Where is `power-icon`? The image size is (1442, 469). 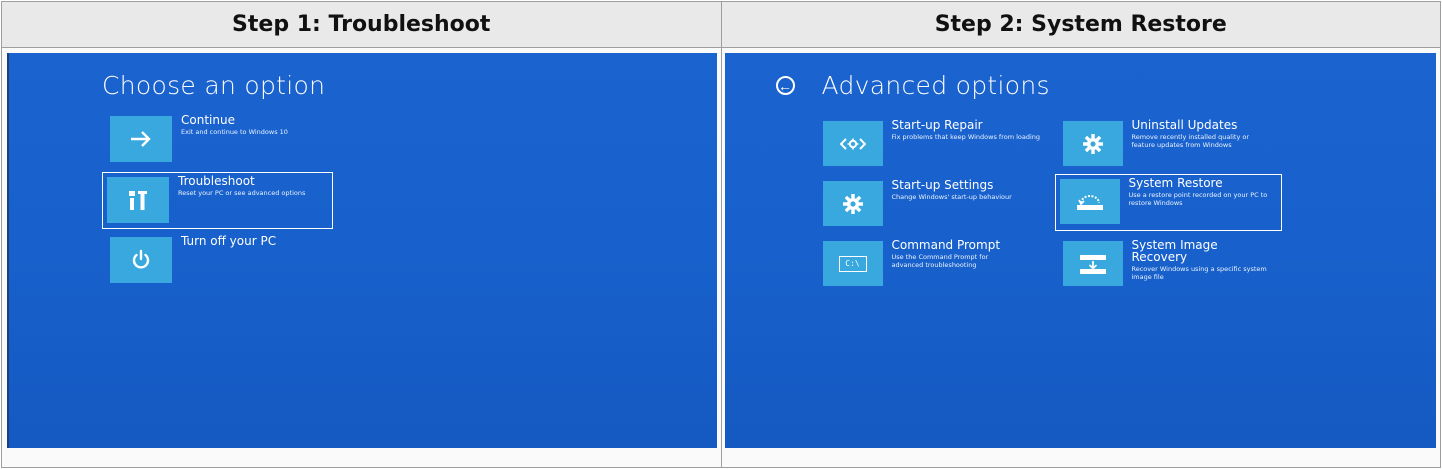
power-icon is located at coordinates (141, 260).